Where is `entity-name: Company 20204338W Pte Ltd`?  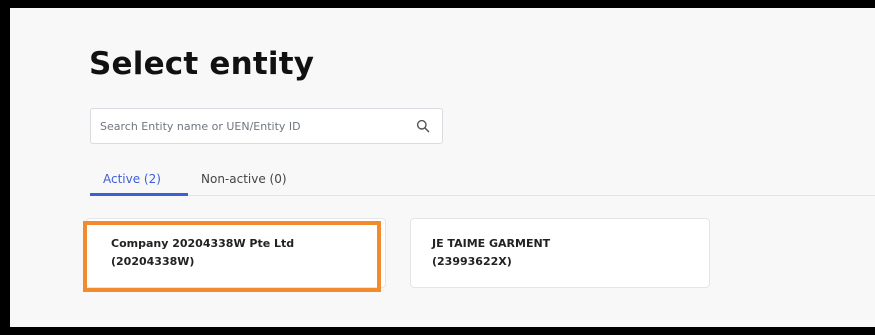
entity-name: Company 20204338W Pte Ltd is located at coordinates (203, 243).